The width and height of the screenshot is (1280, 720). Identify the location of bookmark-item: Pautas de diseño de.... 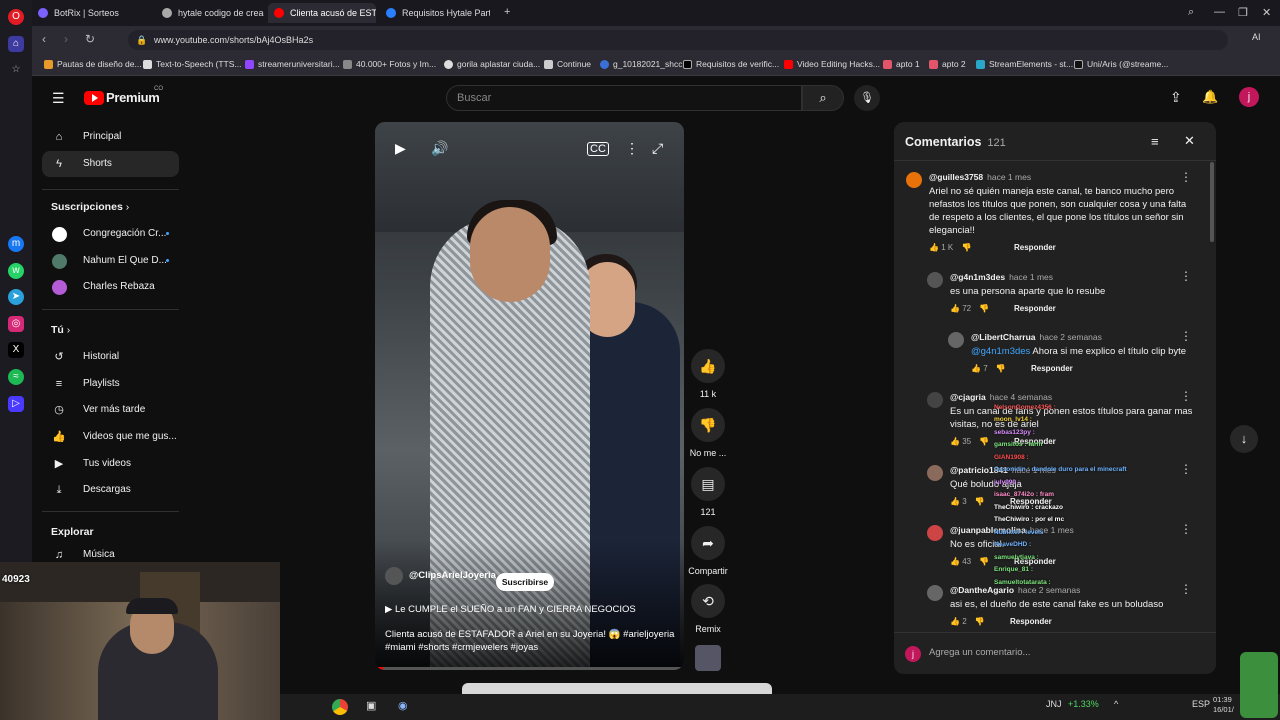
(93, 64).